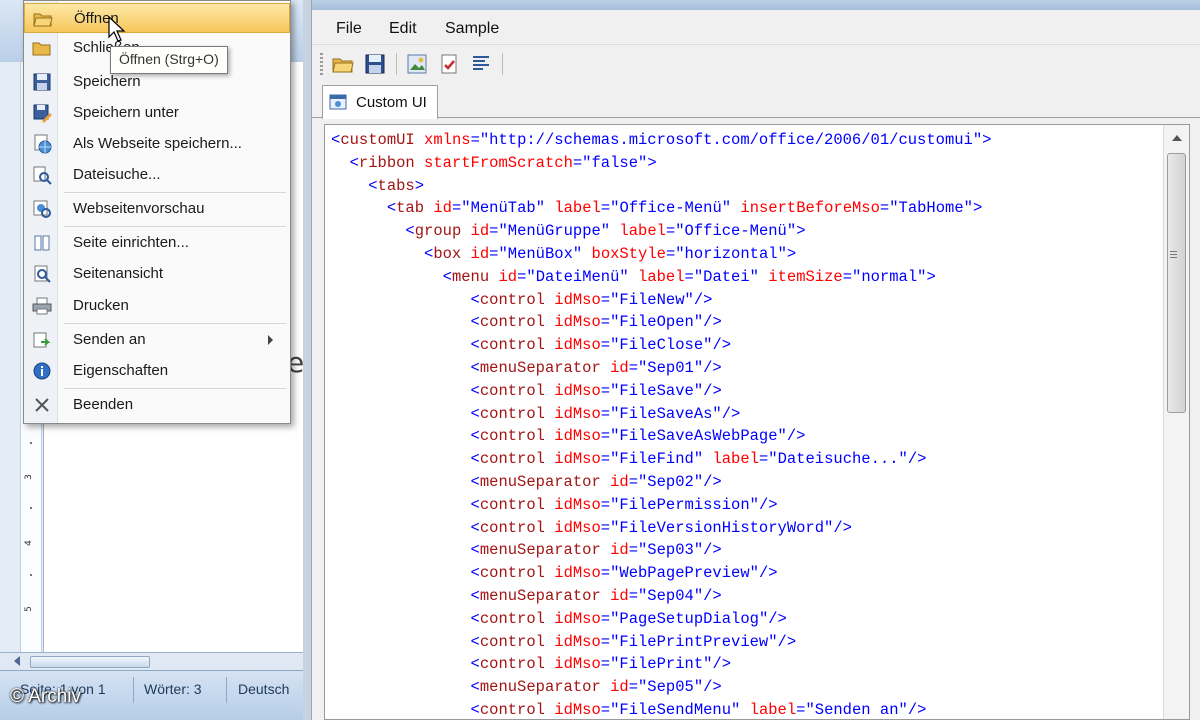 The width and height of the screenshot is (1200, 720). I want to click on tab-custom-ui: Custom UI, so click(380, 102).